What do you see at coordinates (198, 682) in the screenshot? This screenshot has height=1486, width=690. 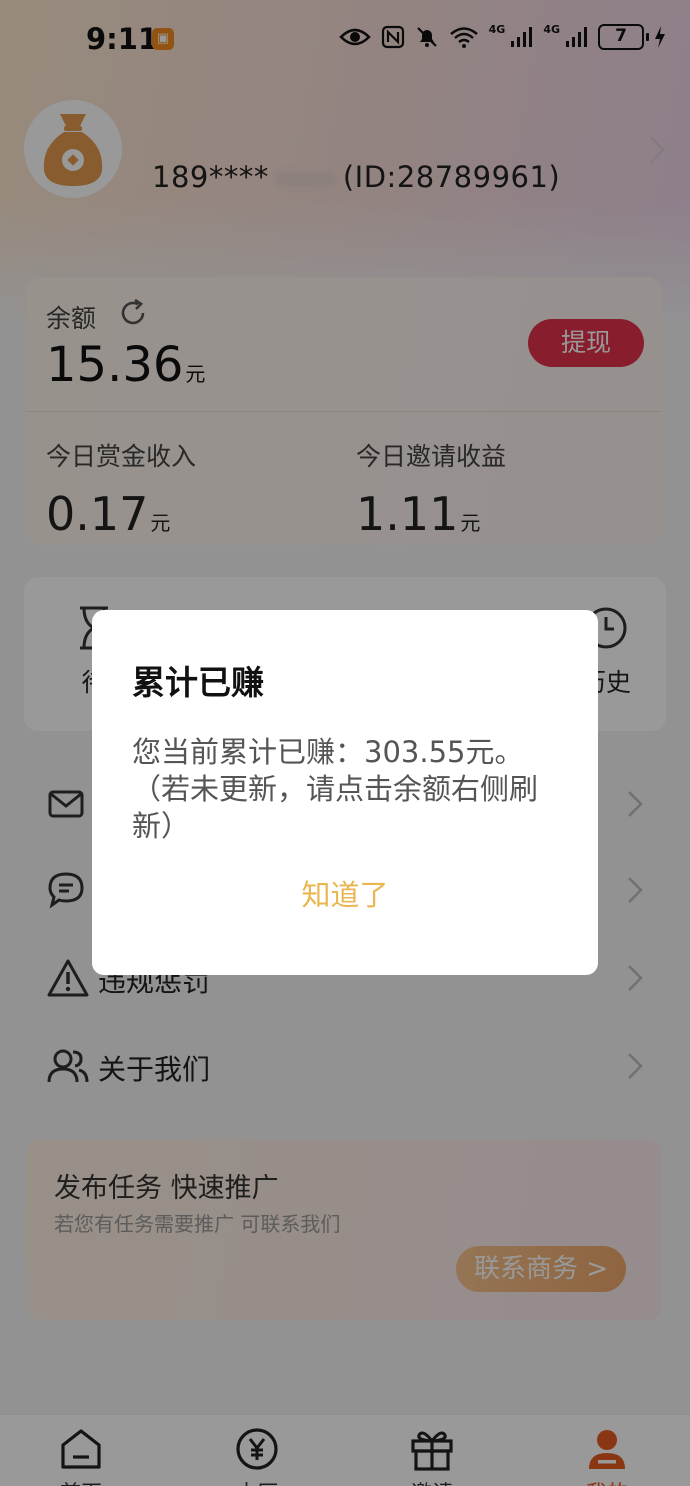 I see `dialog-title: 累计已赚` at bounding box center [198, 682].